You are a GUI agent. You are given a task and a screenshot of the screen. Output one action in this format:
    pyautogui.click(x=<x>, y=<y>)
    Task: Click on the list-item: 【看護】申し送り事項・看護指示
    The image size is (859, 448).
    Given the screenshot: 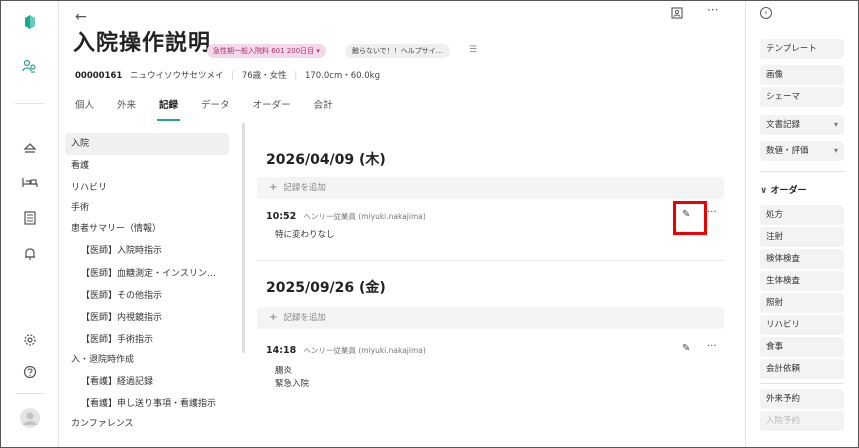 What is the action you would take?
    pyautogui.click(x=147, y=404)
    